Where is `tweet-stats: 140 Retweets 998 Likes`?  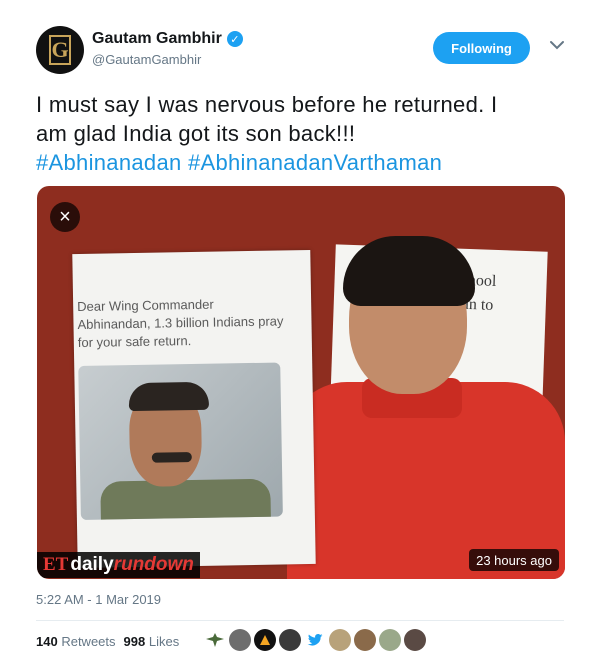 tweet-stats: 140 Retweets 998 Likes is located at coordinates (107, 641).